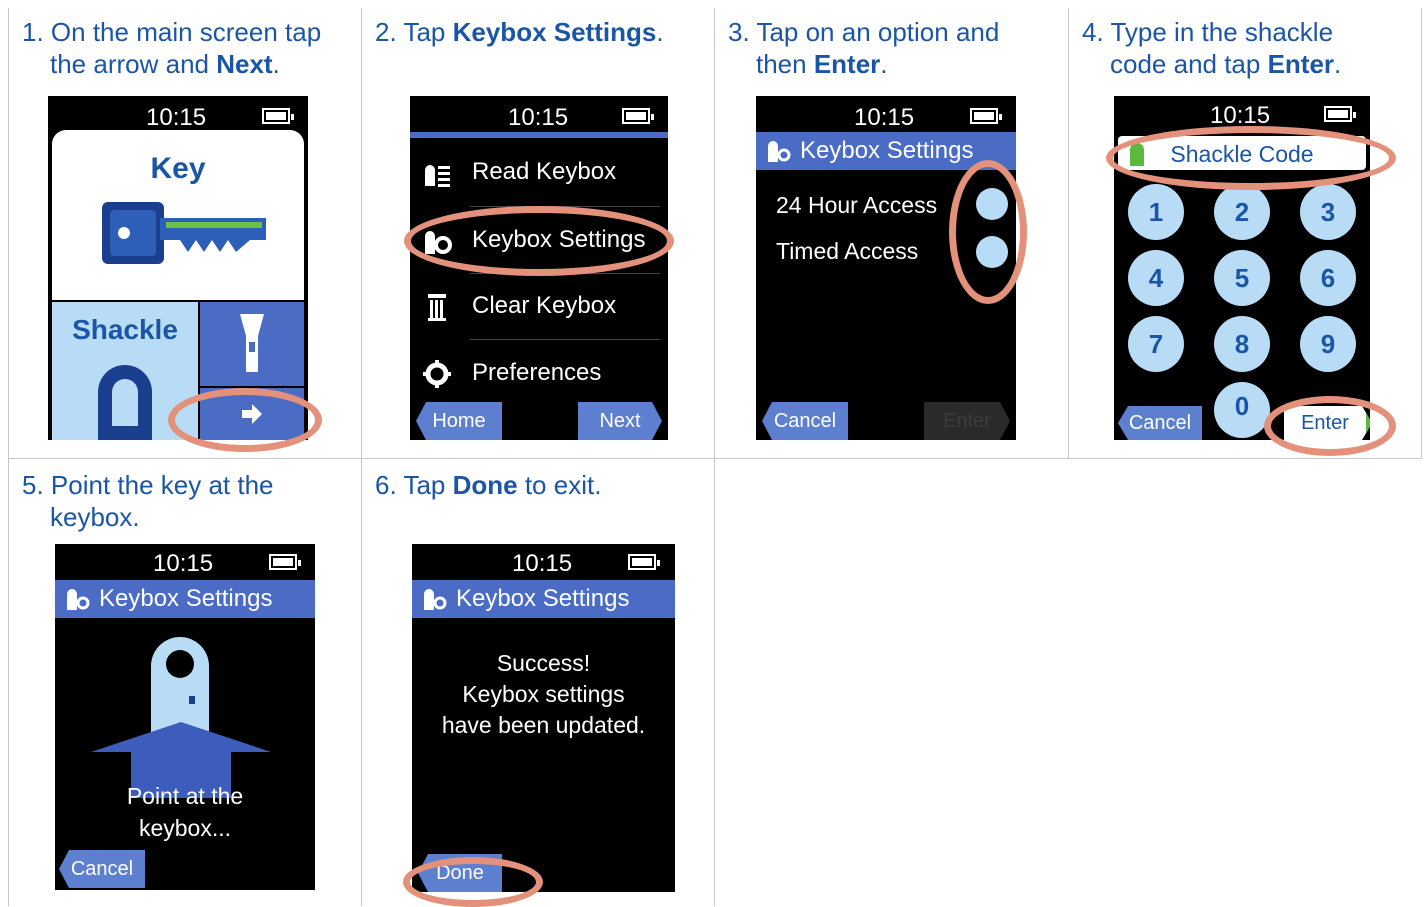 The width and height of the screenshot is (1428, 907). Describe the element at coordinates (125, 402) in the screenshot. I see `shackle-icon` at that location.